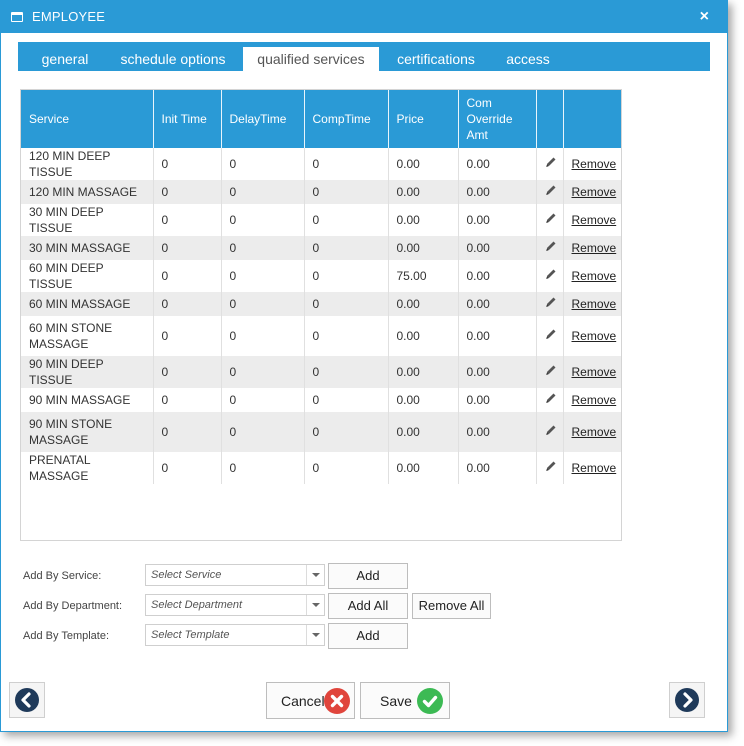 This screenshot has width=744, height=746. What do you see at coordinates (321, 248) in the screenshot?
I see `table-row: 30 MIN MASSAGE 0 0 0 0.00 0.00 Remove` at bounding box center [321, 248].